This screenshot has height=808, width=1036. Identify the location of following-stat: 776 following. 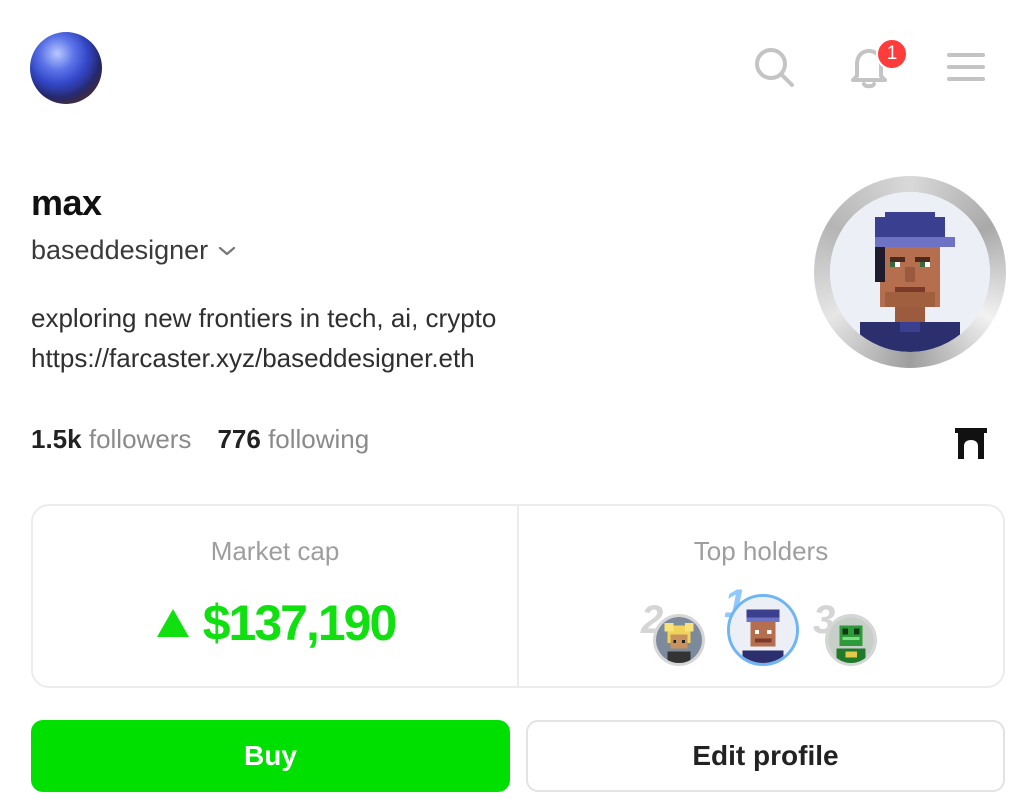
(293, 439).